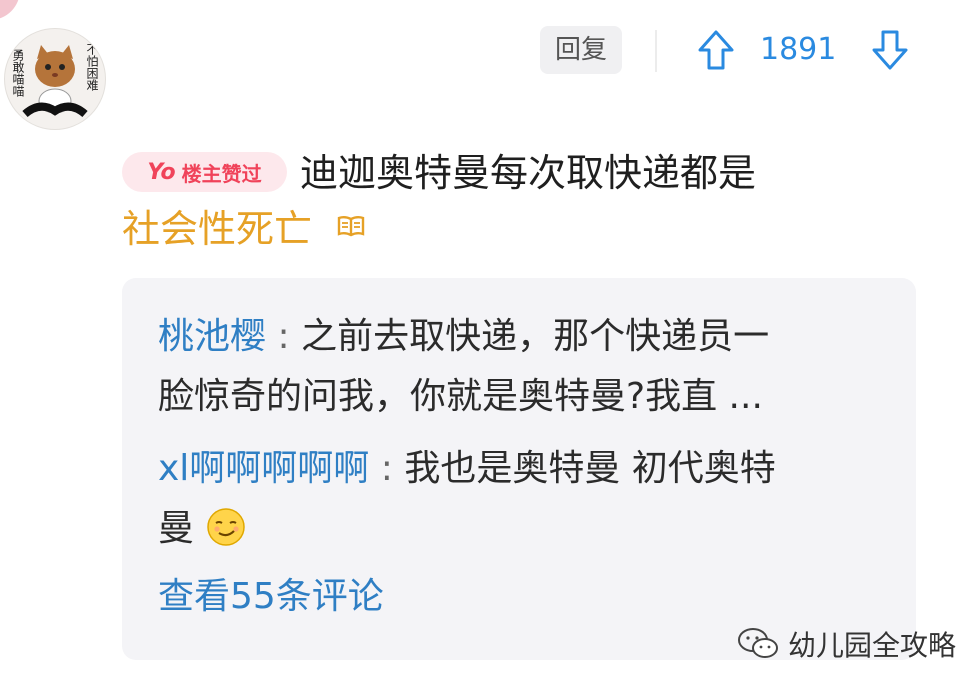 The image size is (960, 688). What do you see at coordinates (10, 10) in the screenshot?
I see `corner-decoration` at bounding box center [10, 10].